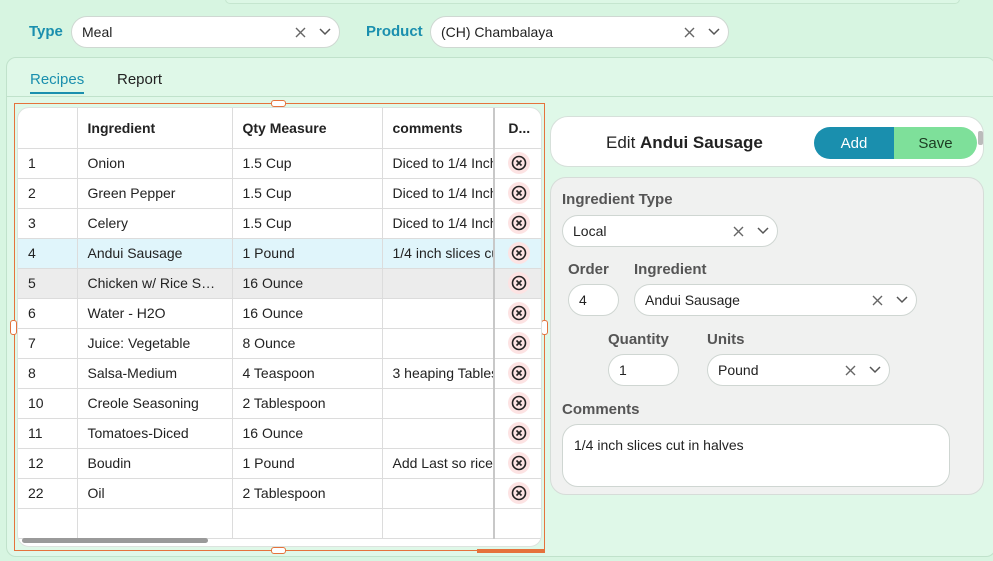  I want to click on cell-ingredient: Salsa-Medium, so click(155, 373).